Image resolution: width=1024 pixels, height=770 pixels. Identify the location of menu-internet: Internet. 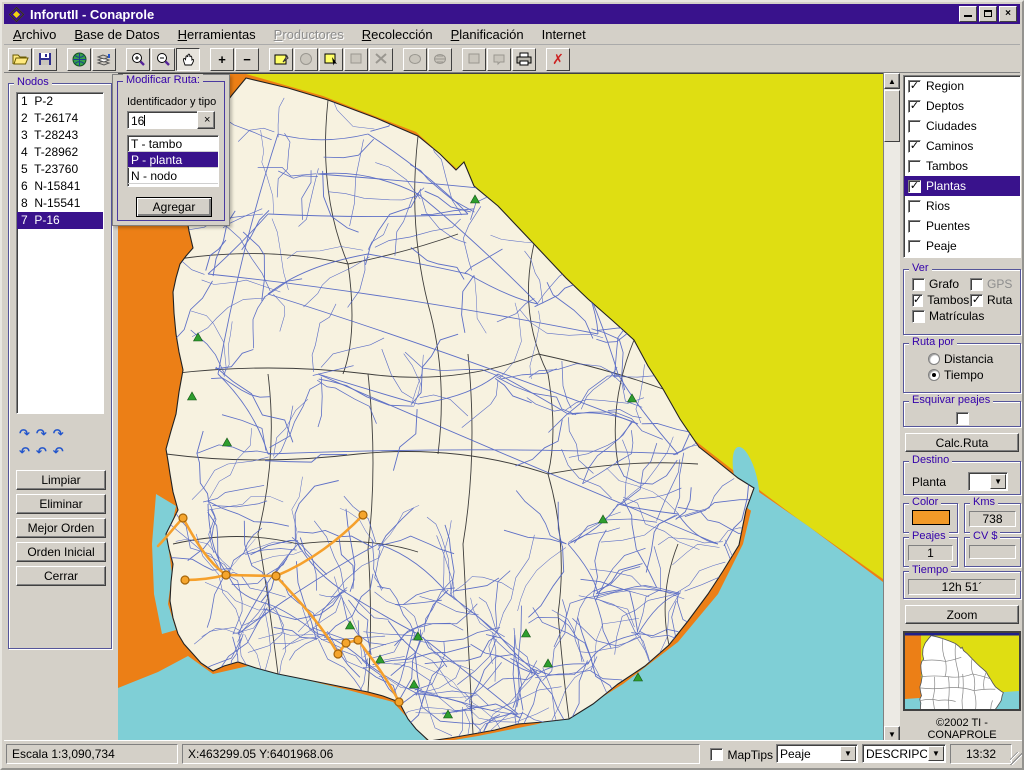
(564, 34).